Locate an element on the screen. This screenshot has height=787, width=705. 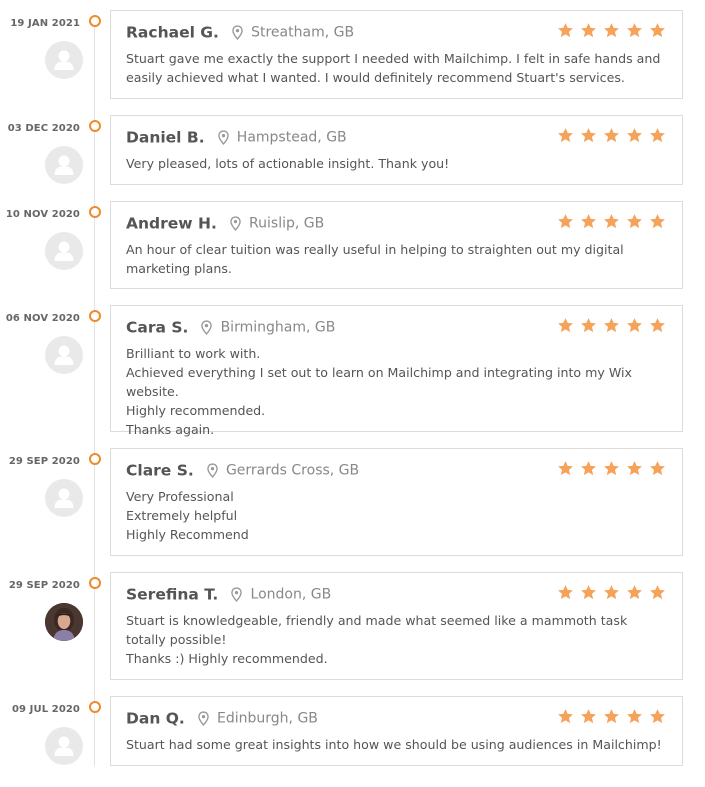
reviewer-location: Hampstead, GB is located at coordinates (291, 137).